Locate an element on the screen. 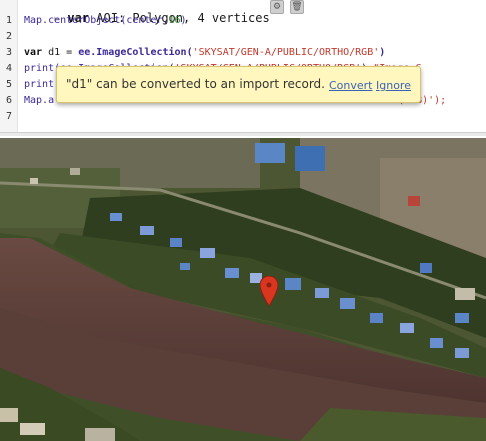 The height and width of the screenshot is (441, 486). location-marker-icon is located at coordinates (269, 291).